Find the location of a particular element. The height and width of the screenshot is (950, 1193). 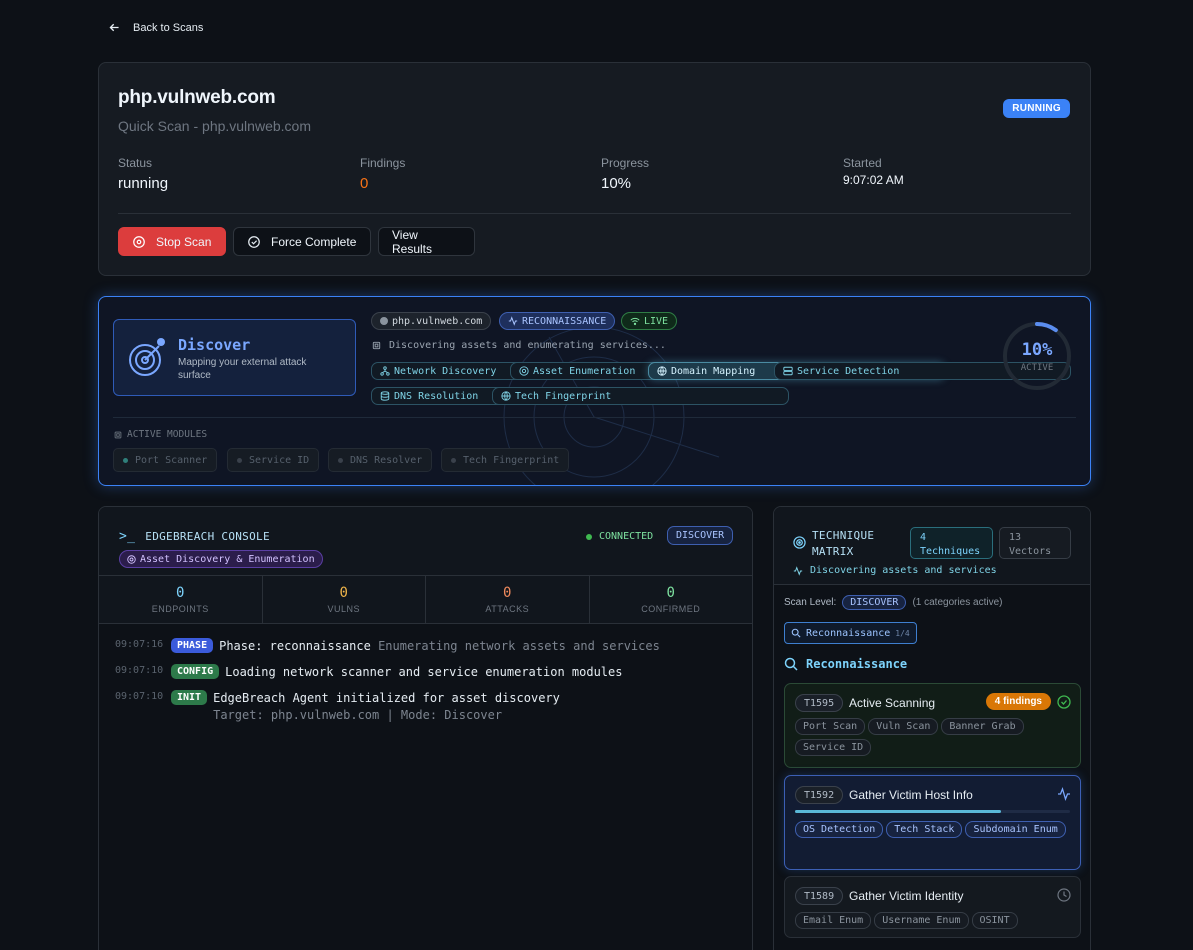

view-results-label: View Results is located at coordinates (412, 241).